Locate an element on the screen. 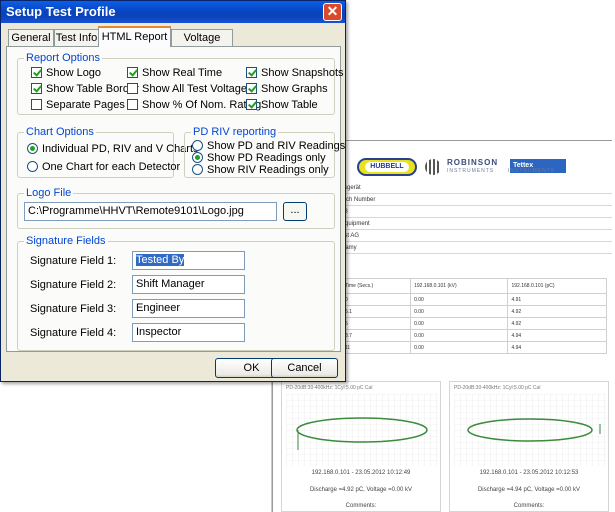 The width and height of the screenshot is (615, 512). radio-label: Individual PD, RIV and V Charts is located at coordinates (120, 148).